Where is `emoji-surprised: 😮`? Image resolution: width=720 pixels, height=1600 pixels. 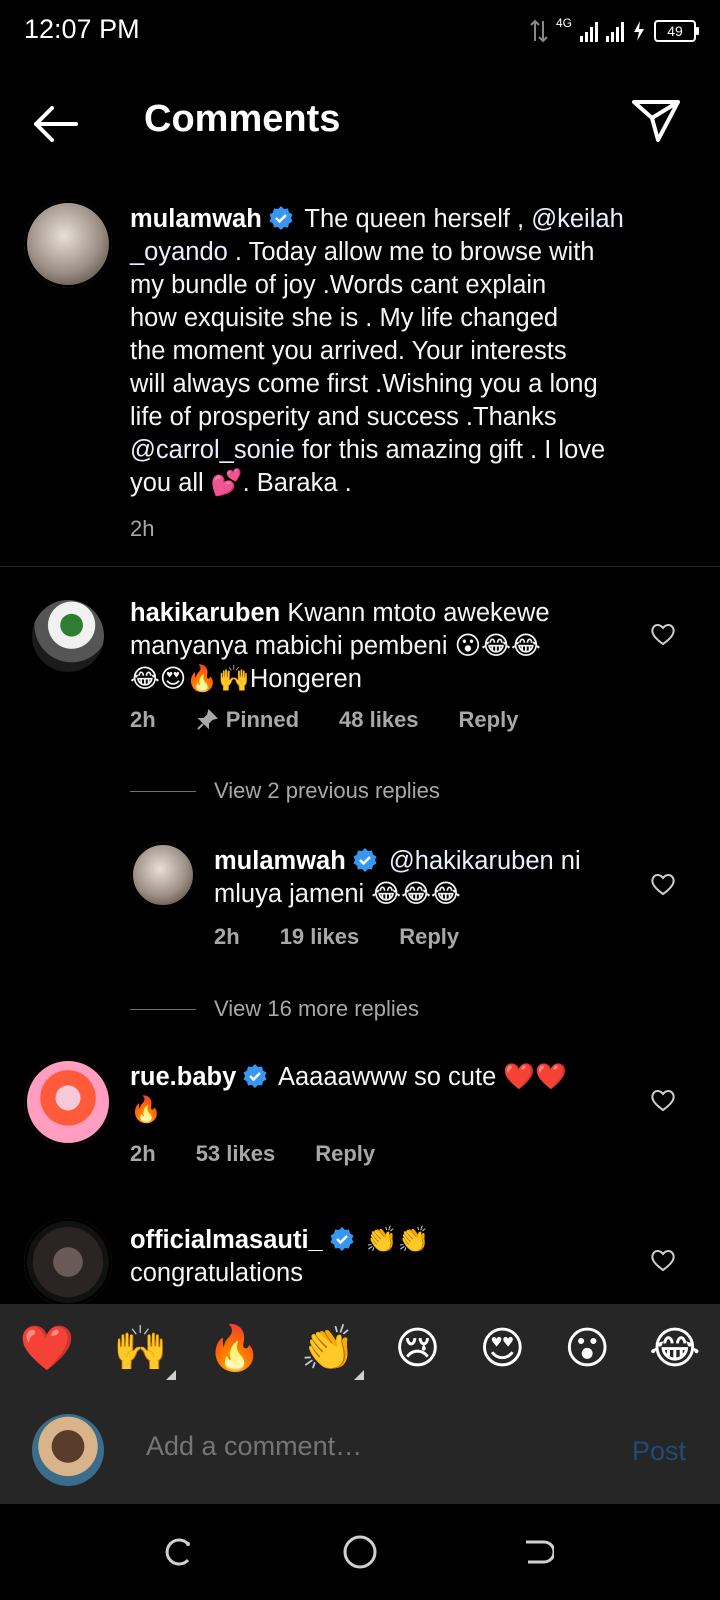 emoji-surprised: 😮 is located at coordinates (587, 1348).